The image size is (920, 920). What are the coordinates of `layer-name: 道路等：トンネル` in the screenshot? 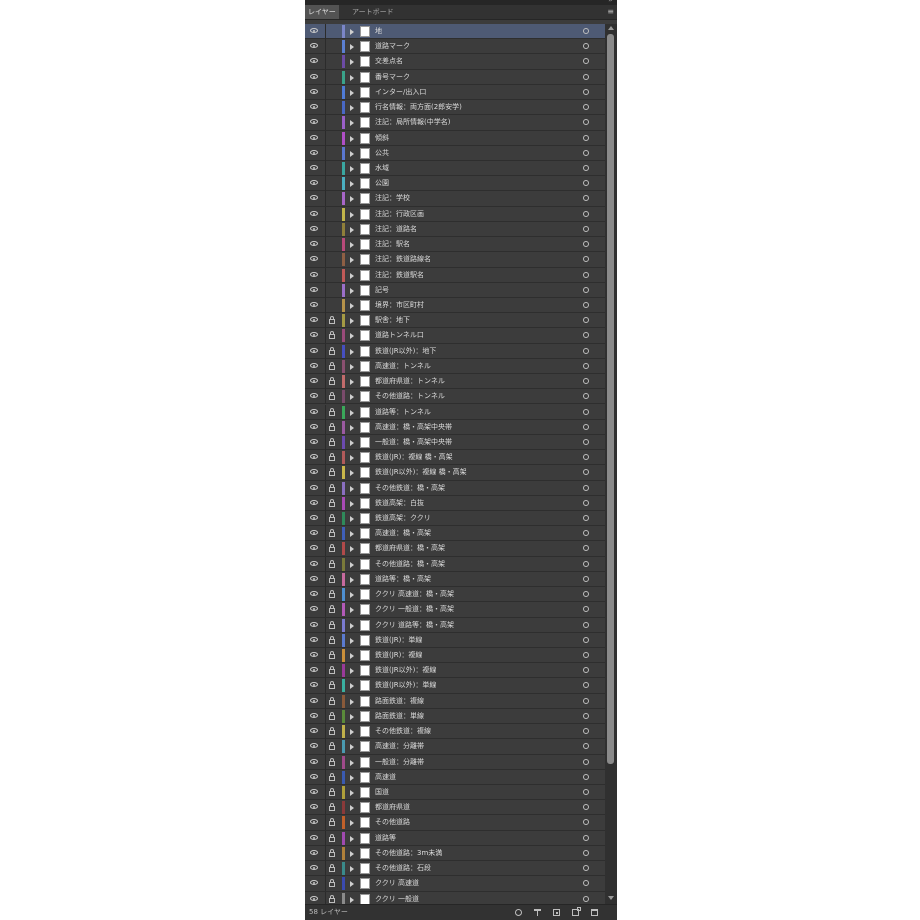 It's located at (403, 412).